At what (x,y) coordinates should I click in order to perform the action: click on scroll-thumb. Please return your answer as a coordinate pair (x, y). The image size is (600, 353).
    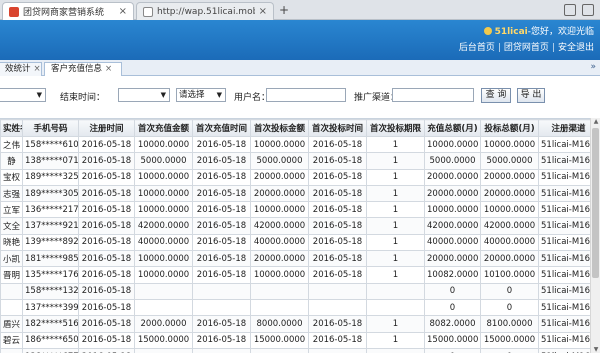
    Looking at the image, I should click on (595, 203).